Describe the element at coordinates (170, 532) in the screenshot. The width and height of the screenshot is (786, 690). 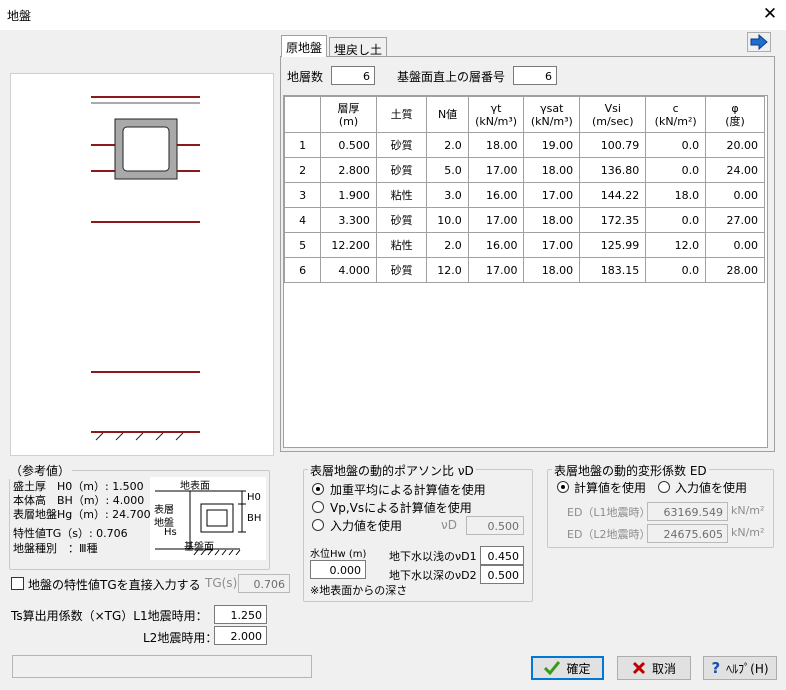
I see `ref-hs: Hs` at that location.